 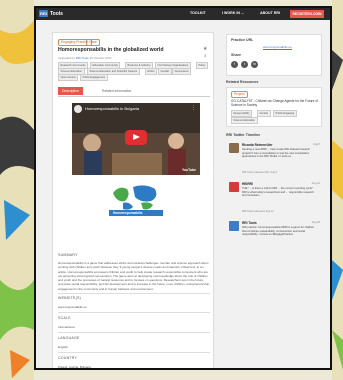 What do you see at coordinates (112, 108) in the screenshot?
I see `video-title: Homoresponsabilis in Bulgaria` at bounding box center [112, 108].